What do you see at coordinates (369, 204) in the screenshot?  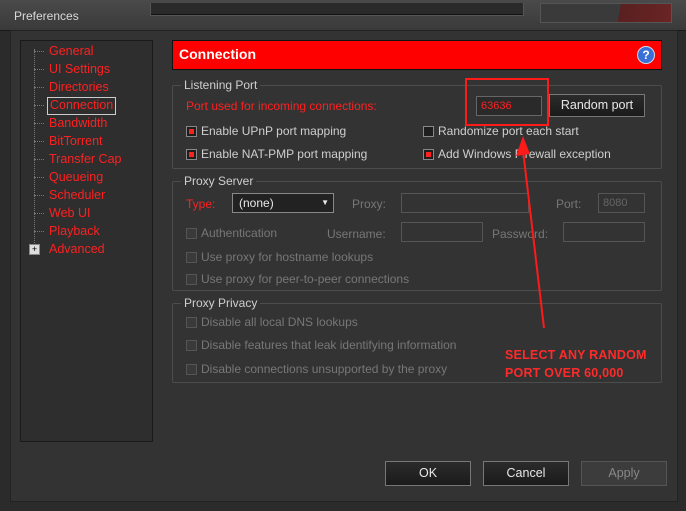 I see `proxy-label: Proxy:` at bounding box center [369, 204].